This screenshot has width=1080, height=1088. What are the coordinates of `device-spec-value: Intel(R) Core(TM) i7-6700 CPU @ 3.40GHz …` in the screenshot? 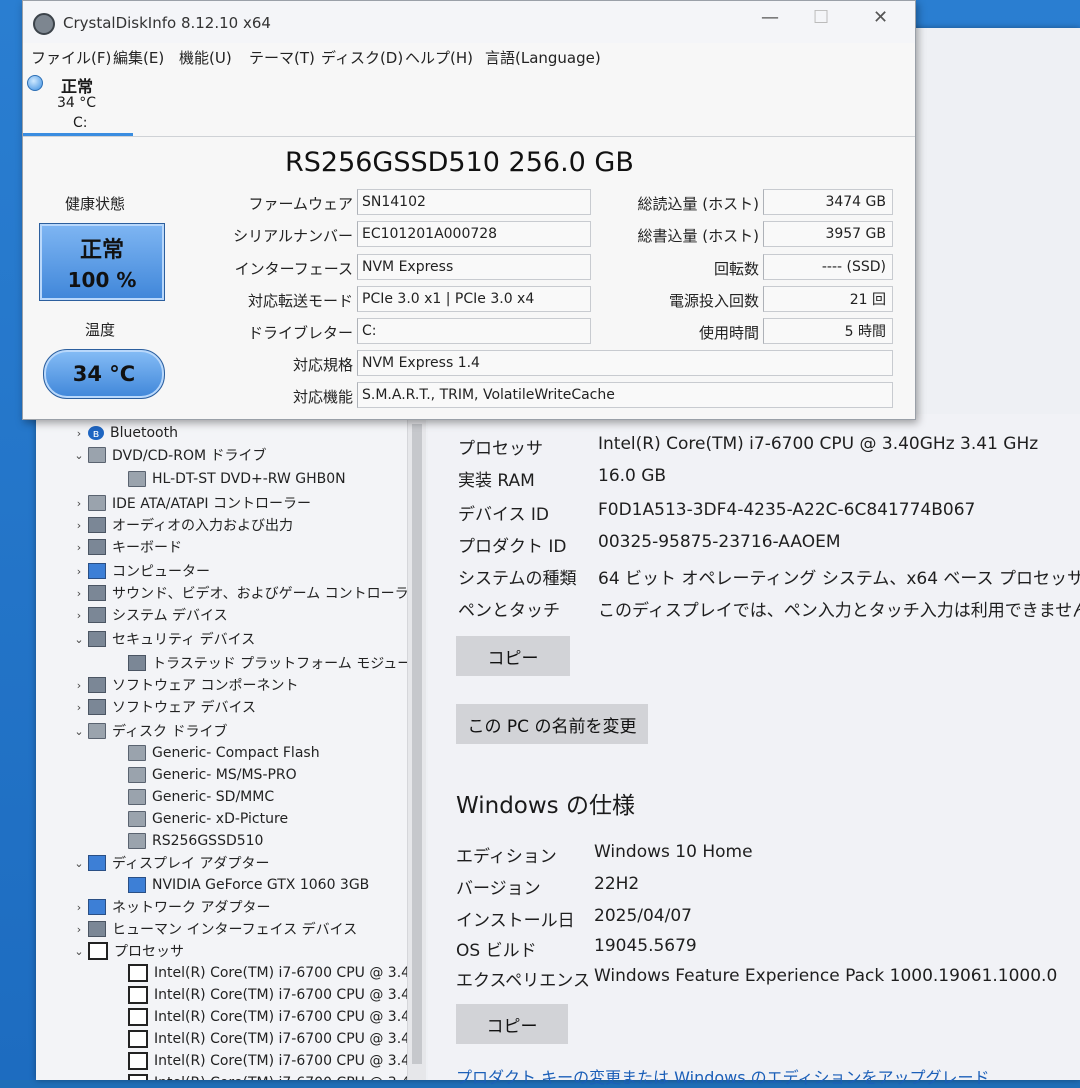 It's located at (818, 444).